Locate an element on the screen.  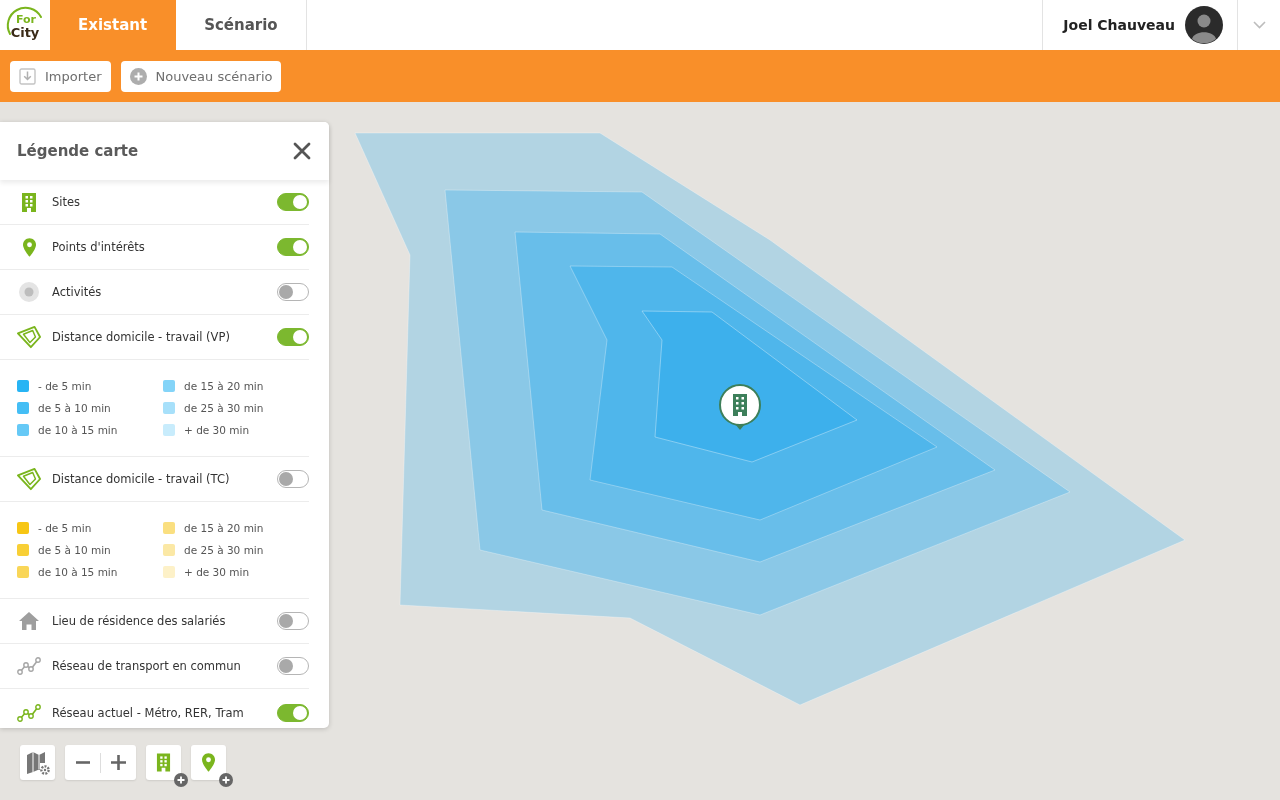
map-gear-icon is located at coordinates (37, 762).